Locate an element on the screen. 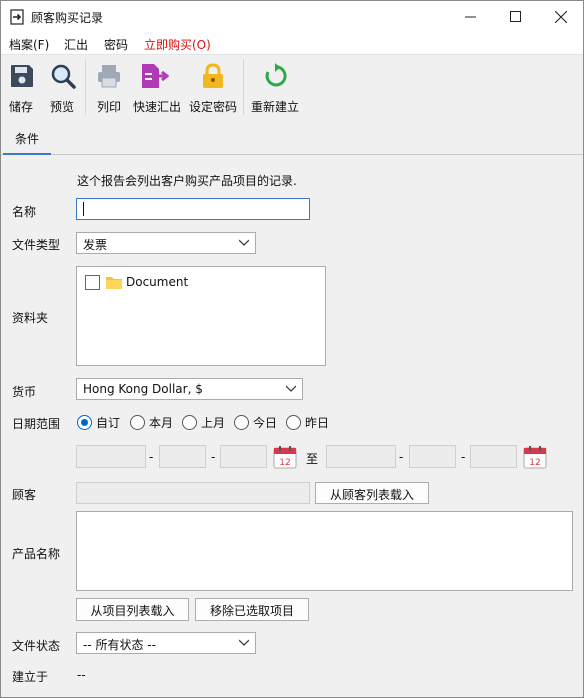  close-icon is located at coordinates (561, 16).